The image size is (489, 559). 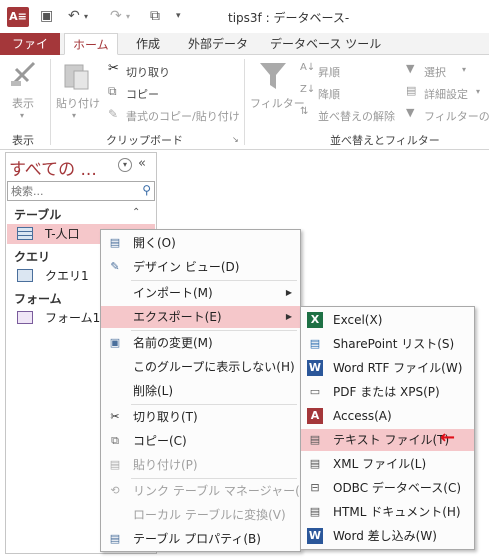 What do you see at coordinates (116, 16) in the screenshot?
I see `redo-icon: ↷` at bounding box center [116, 16].